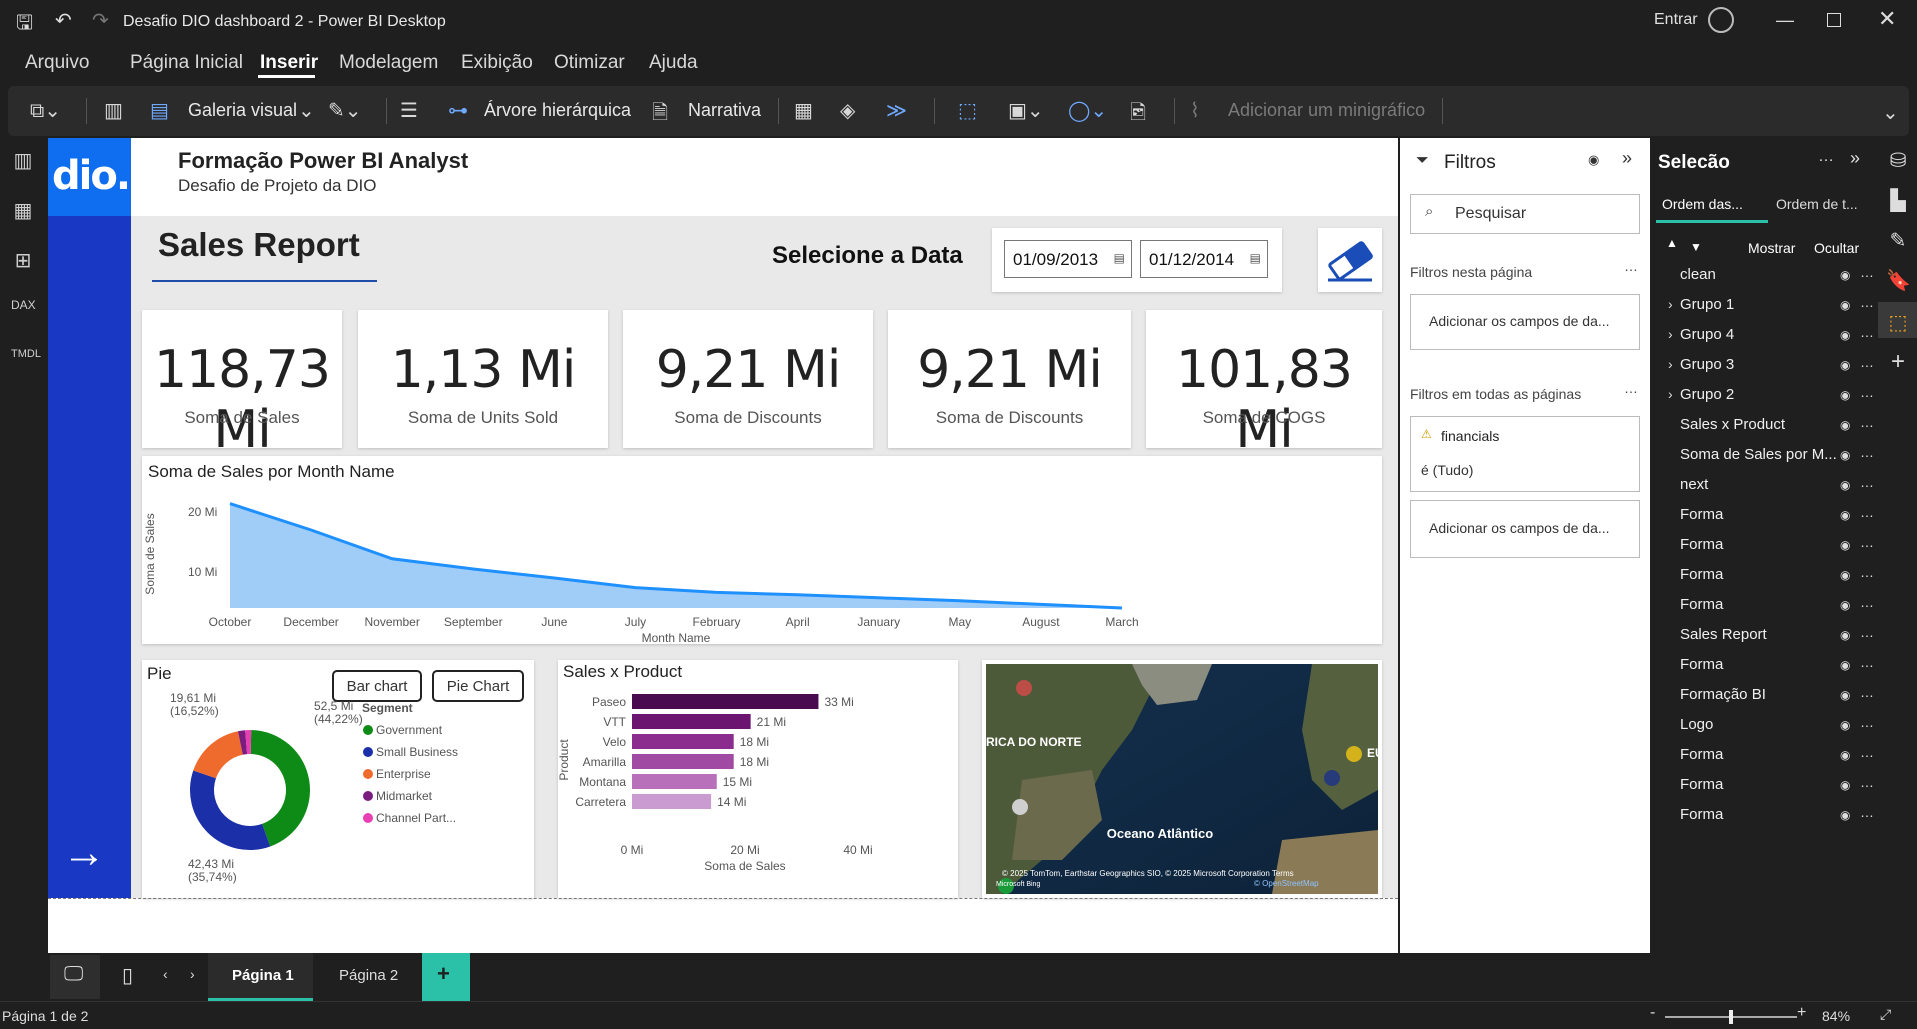 This screenshot has height=1029, width=1917. What do you see at coordinates (1898, 322) in the screenshot?
I see `selection-pane-icon: ⬚` at bounding box center [1898, 322].